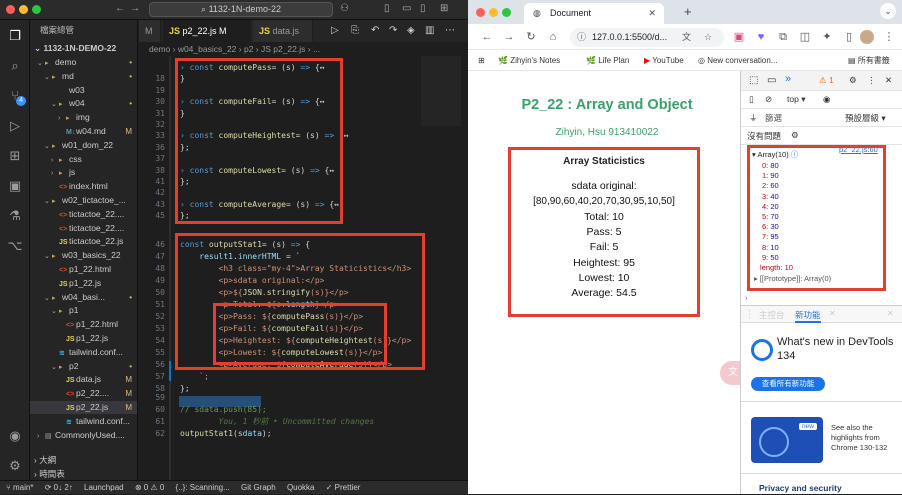 The height and width of the screenshot is (495, 902). I want to click on profile-avatar, so click(867, 37).